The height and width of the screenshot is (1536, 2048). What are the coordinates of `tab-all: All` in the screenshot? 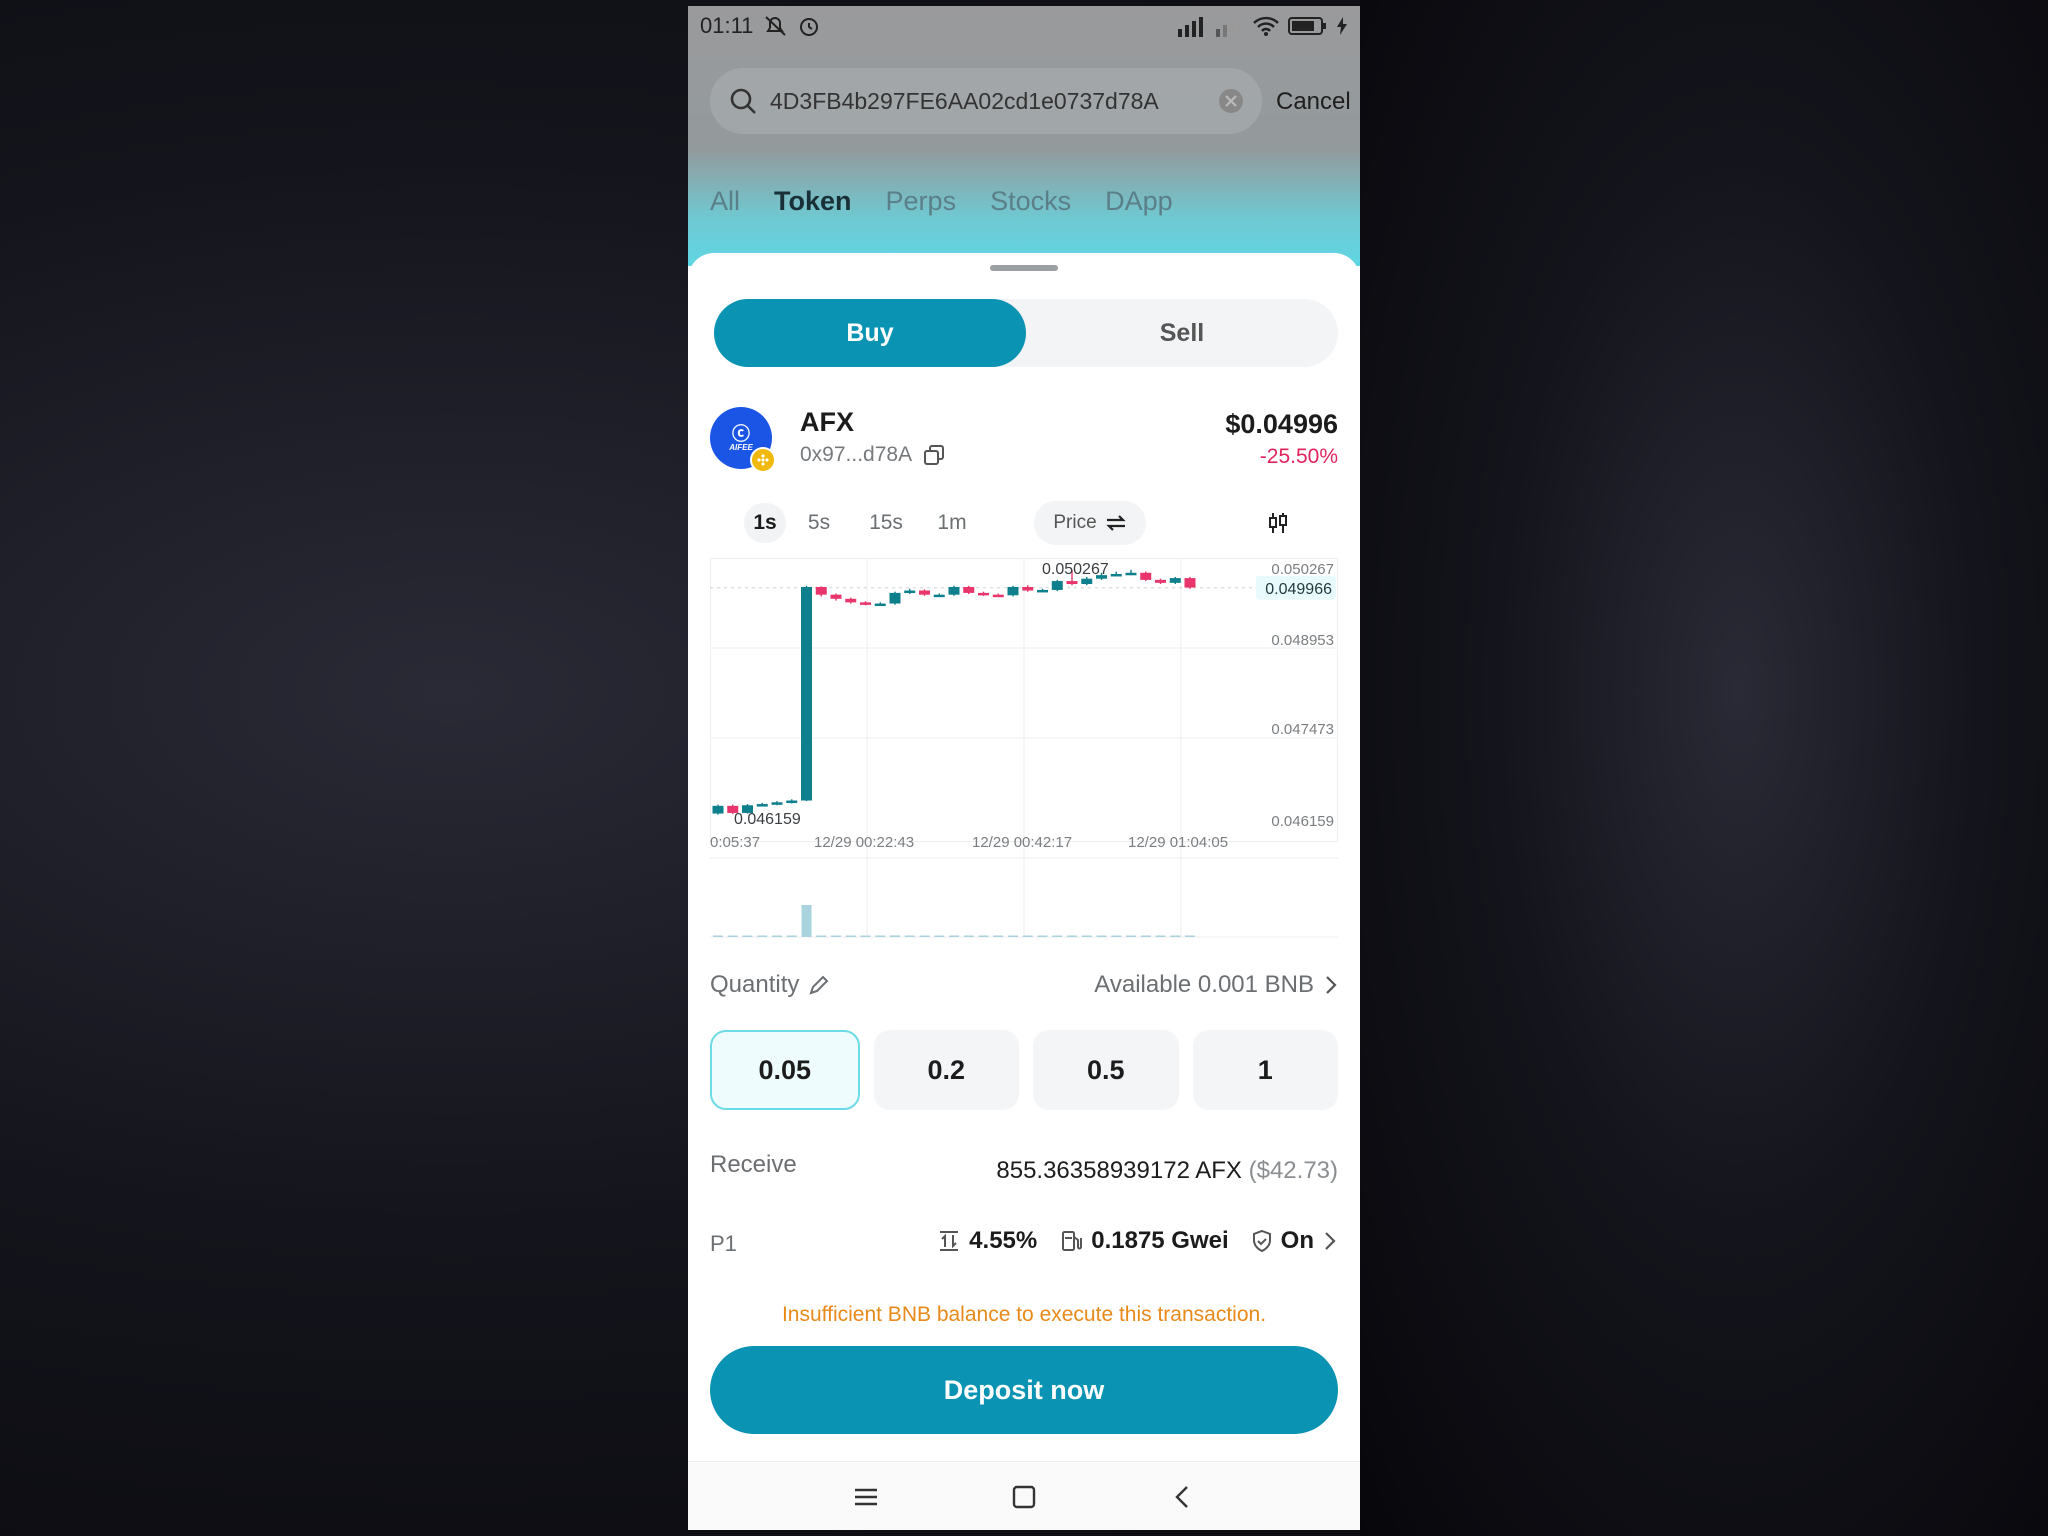 It's located at (725, 201).